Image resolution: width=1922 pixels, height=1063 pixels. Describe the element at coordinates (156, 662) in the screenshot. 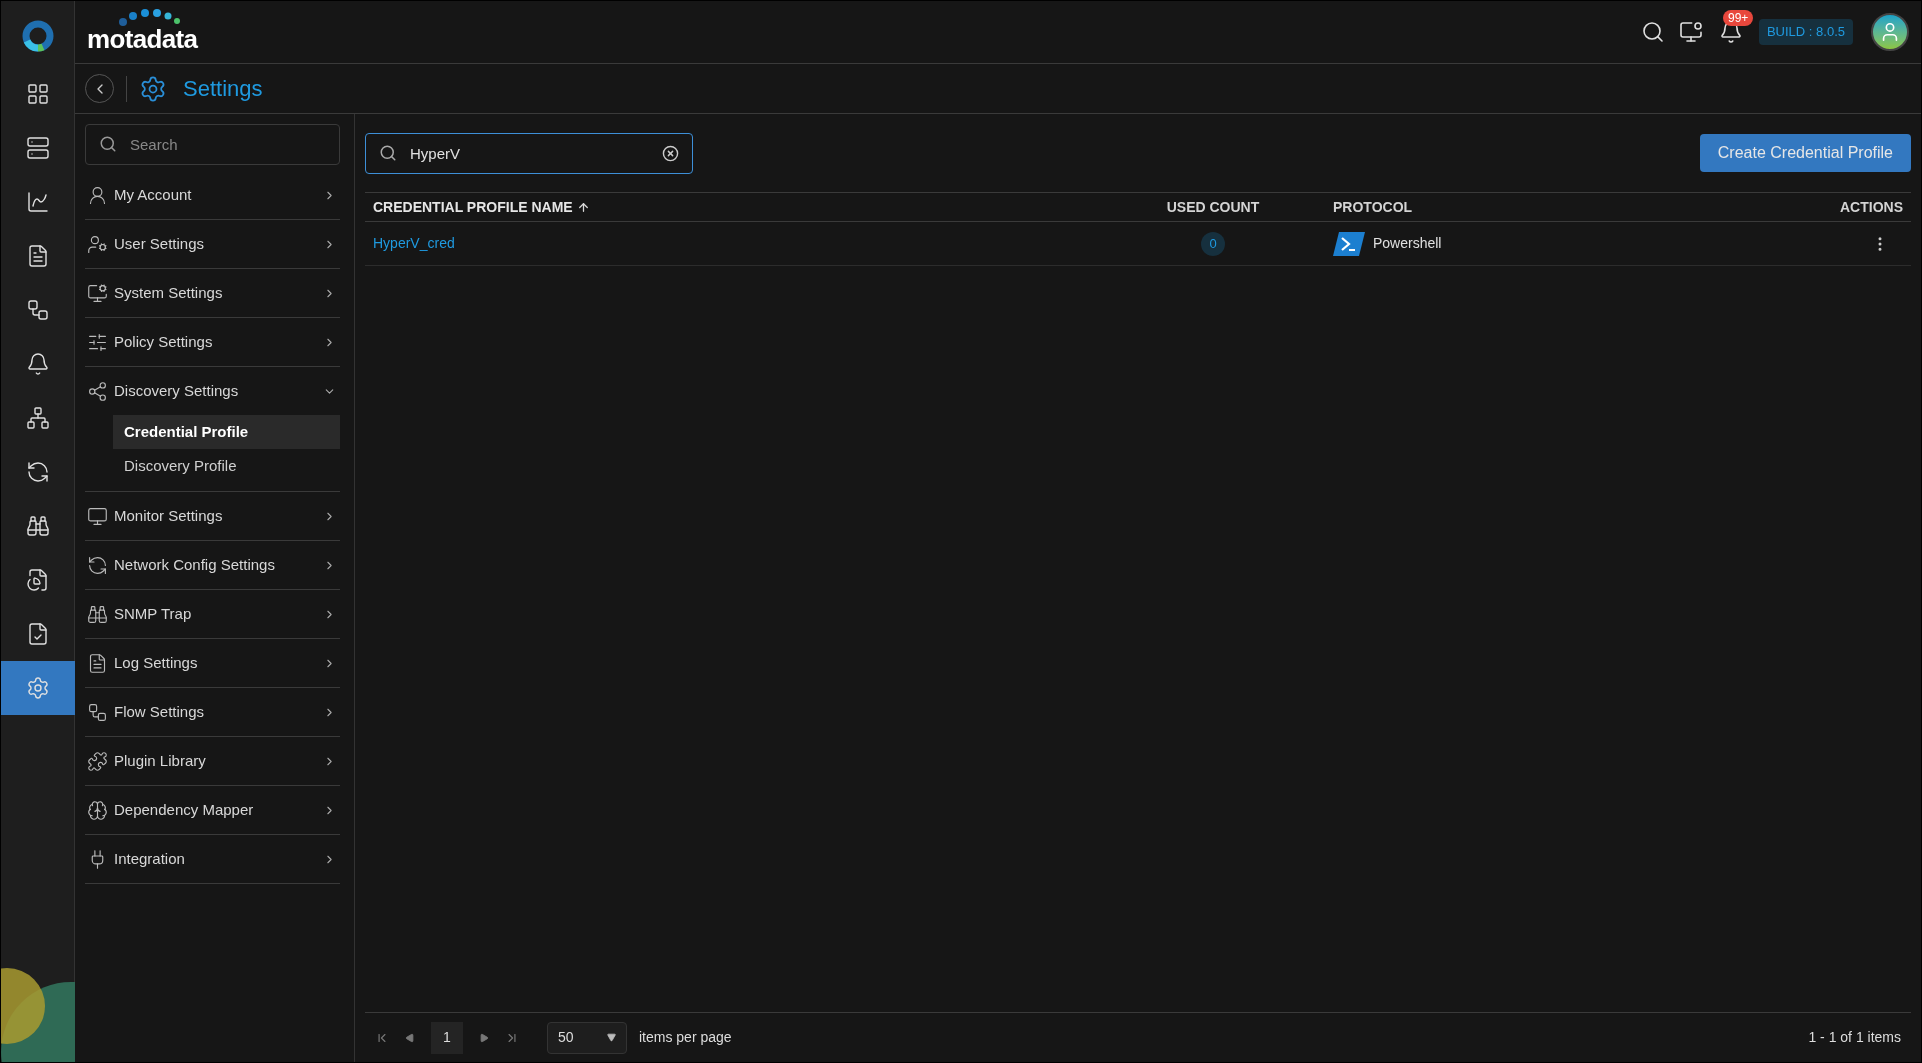

I see `menu-label: Log Settings` at that location.